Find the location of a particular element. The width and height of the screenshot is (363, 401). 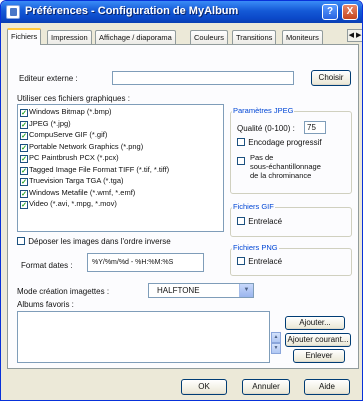

date-format-input: %Y/%m/%d - %H:%M:%S is located at coordinates (145, 262).